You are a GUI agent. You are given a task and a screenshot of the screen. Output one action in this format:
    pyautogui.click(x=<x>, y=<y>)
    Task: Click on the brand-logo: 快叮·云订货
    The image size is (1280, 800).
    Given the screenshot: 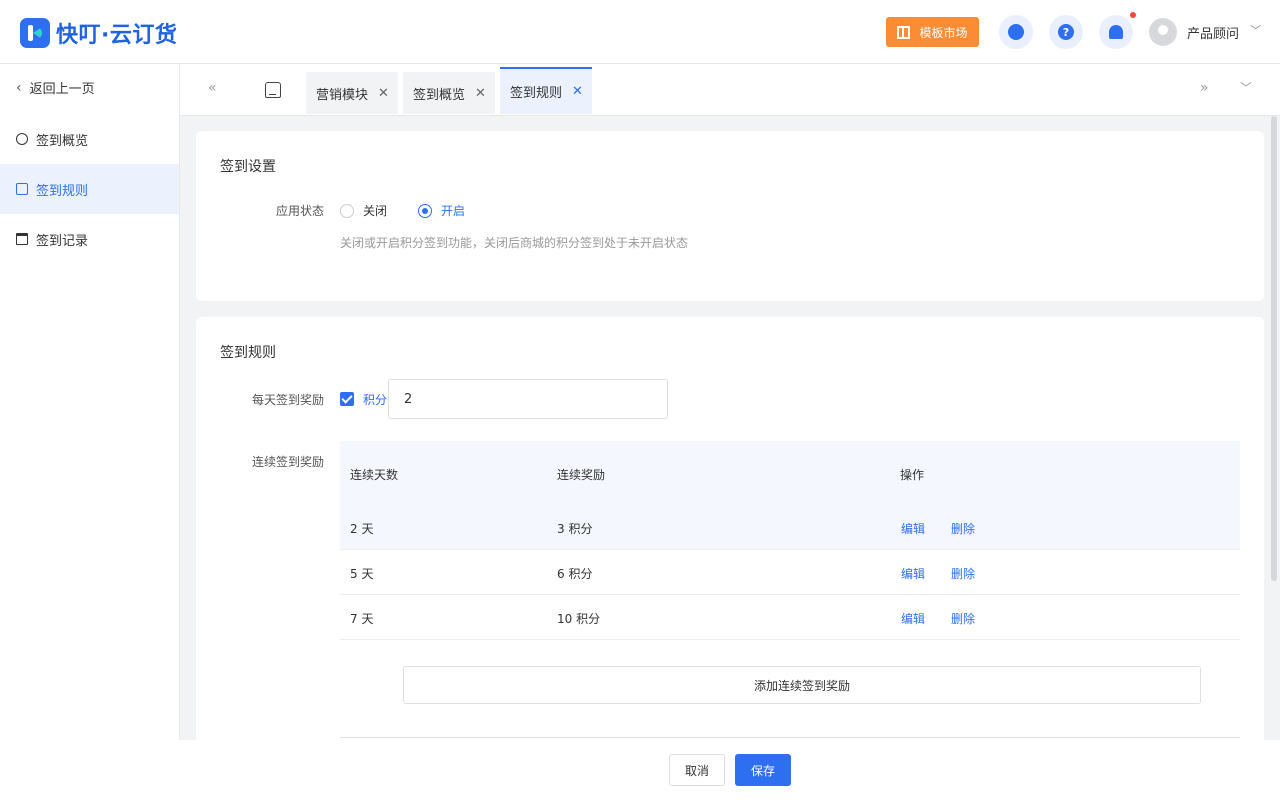 What is the action you would take?
    pyautogui.click(x=98, y=33)
    